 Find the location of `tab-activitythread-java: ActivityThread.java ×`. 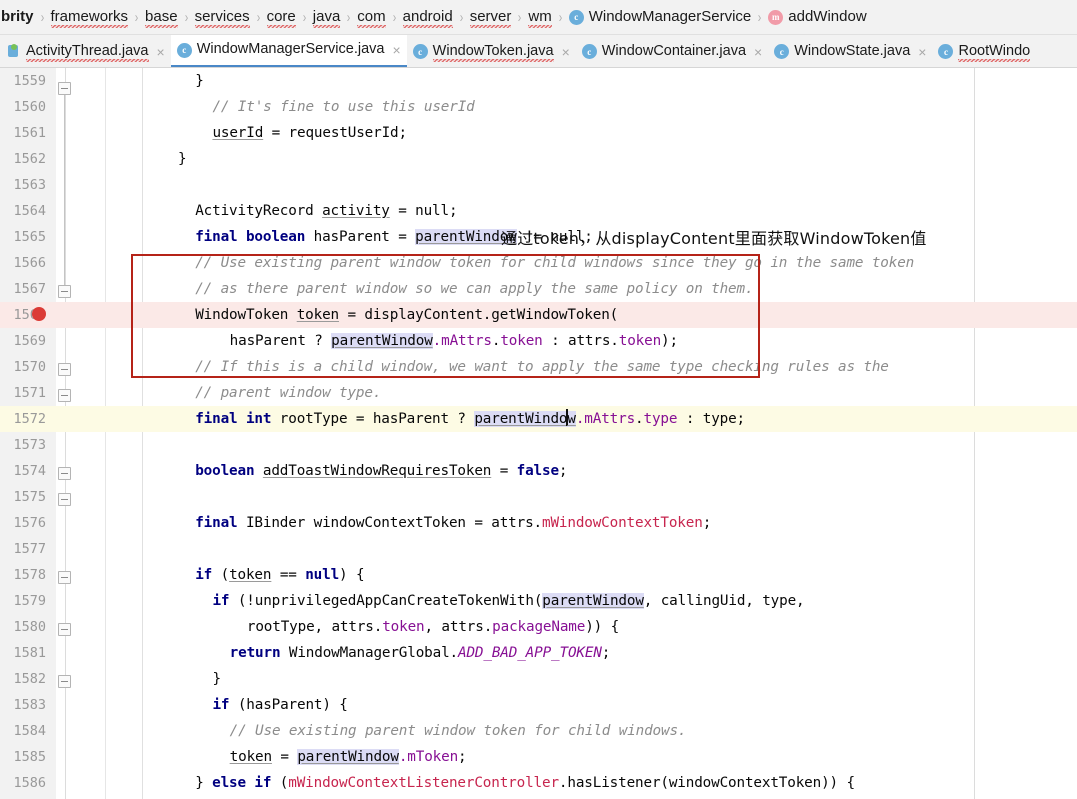

tab-activitythread-java: ActivityThread.java × is located at coordinates (85, 51).